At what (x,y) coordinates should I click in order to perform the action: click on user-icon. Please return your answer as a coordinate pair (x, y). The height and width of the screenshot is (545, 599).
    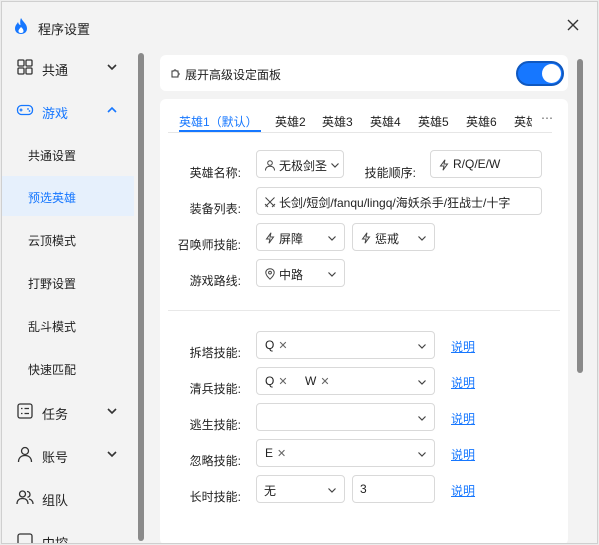
    Looking at the image, I should click on (270, 165).